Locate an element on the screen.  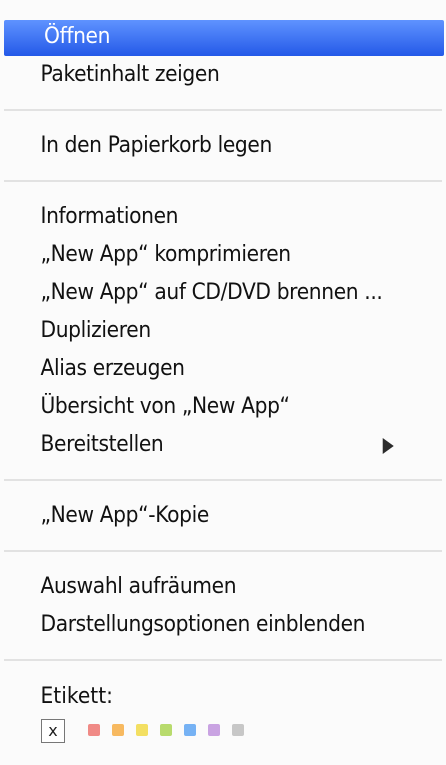
menu-item-show-view-options: Darstellungsoptionen einblenden is located at coordinates (205, 625).